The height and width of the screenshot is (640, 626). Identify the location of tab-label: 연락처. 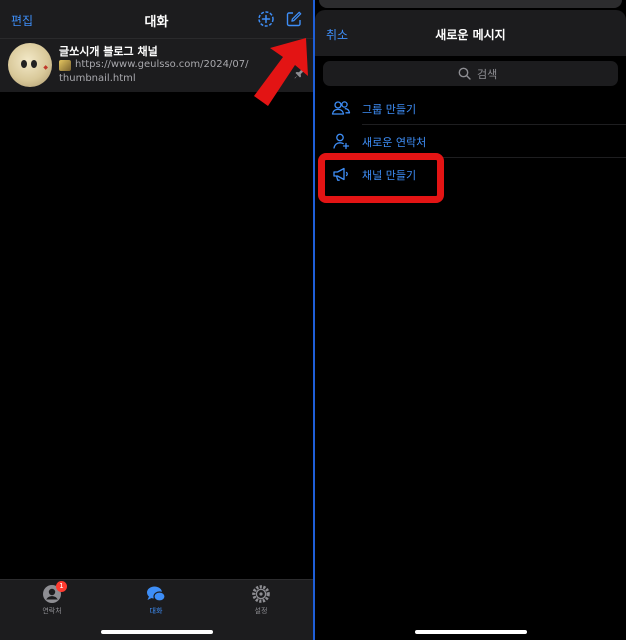
(52, 611).